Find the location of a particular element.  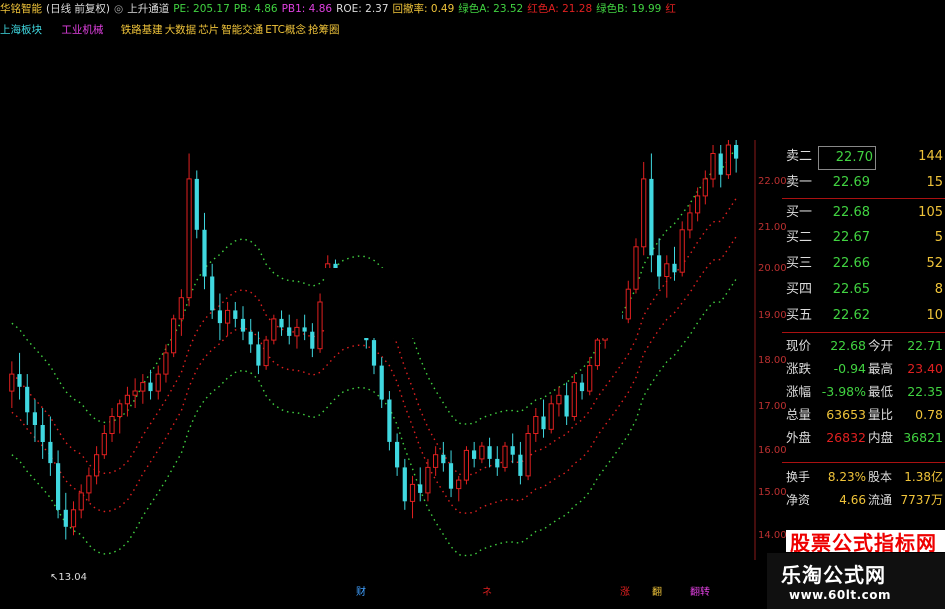

bid-row: 买五 22.62 10 is located at coordinates (863, 316).